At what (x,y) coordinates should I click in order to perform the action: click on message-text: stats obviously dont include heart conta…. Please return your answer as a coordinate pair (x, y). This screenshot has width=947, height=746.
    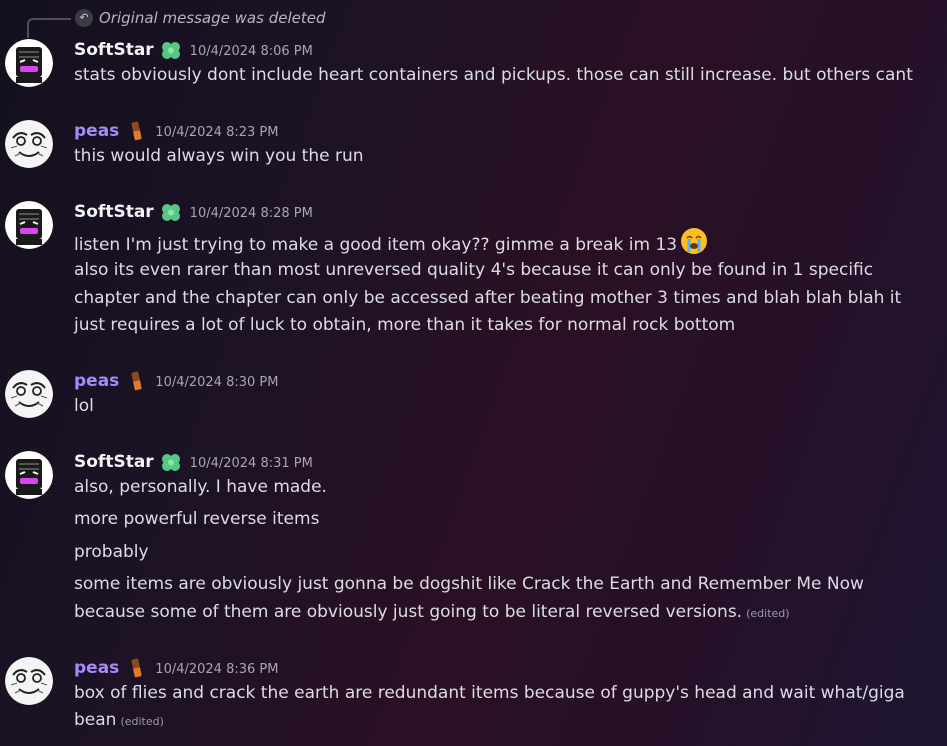
    Looking at the image, I should click on (493, 75).